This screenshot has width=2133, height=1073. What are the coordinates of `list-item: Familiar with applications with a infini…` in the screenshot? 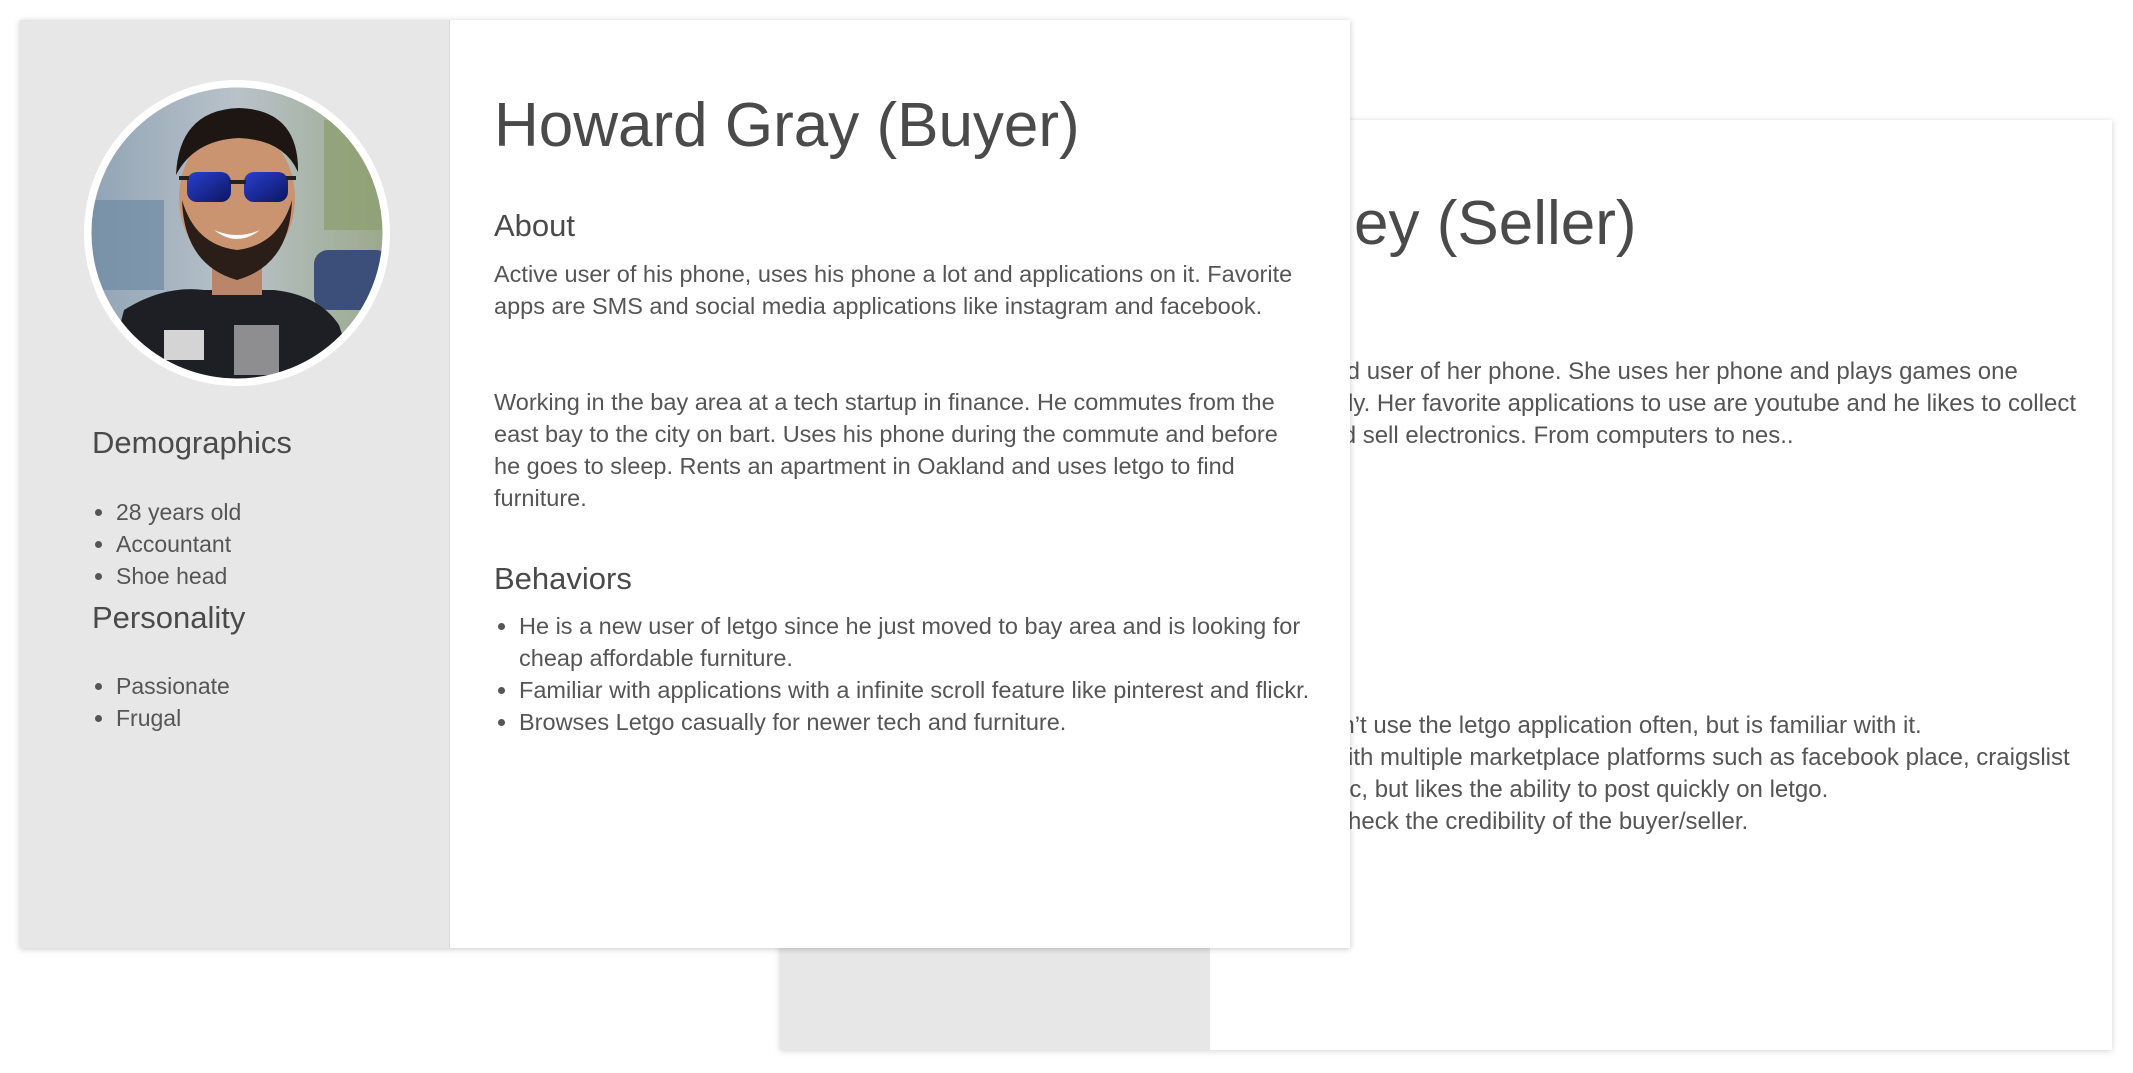 It's located at (929, 690).